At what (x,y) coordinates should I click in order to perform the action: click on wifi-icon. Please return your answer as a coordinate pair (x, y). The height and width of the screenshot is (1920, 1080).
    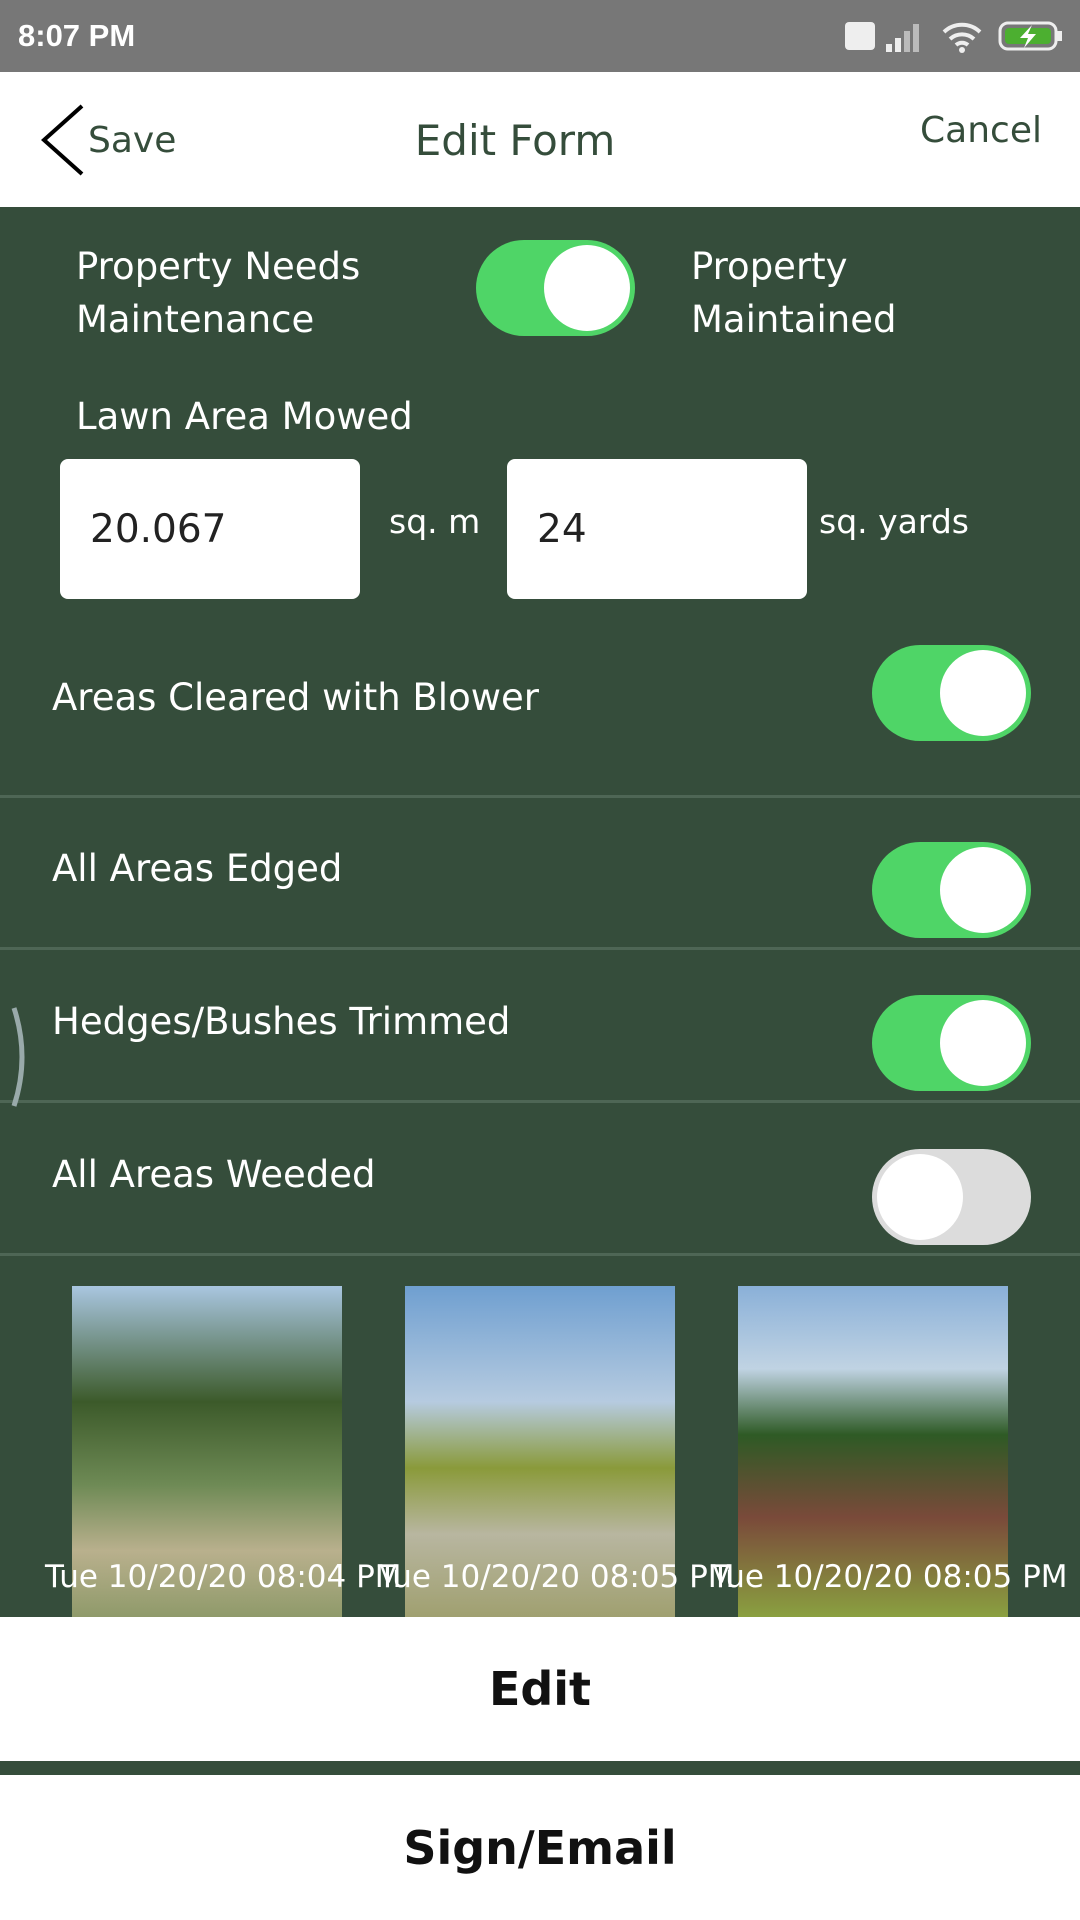
    Looking at the image, I should click on (962, 37).